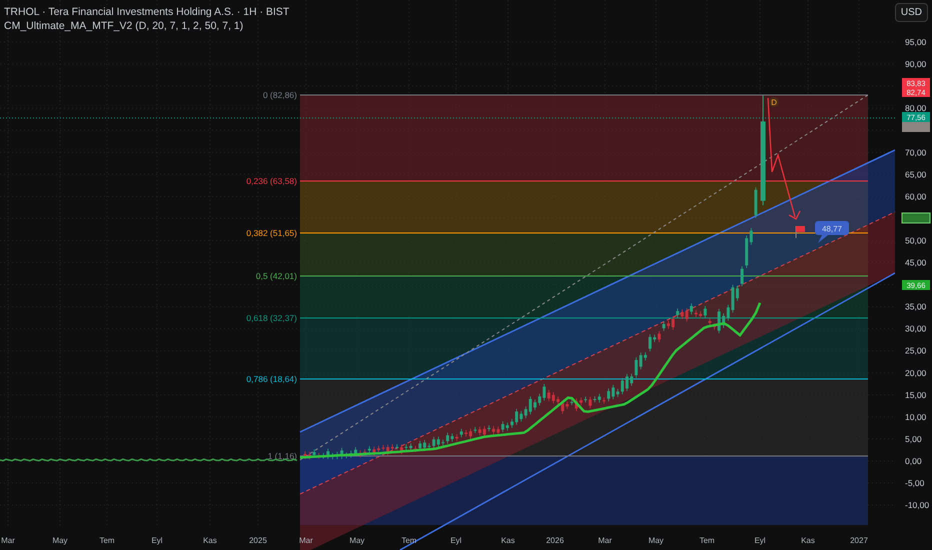 This screenshot has width=932, height=550. Describe the element at coordinates (915, 108) in the screenshot. I see `price-axis-label: 80,00` at that location.